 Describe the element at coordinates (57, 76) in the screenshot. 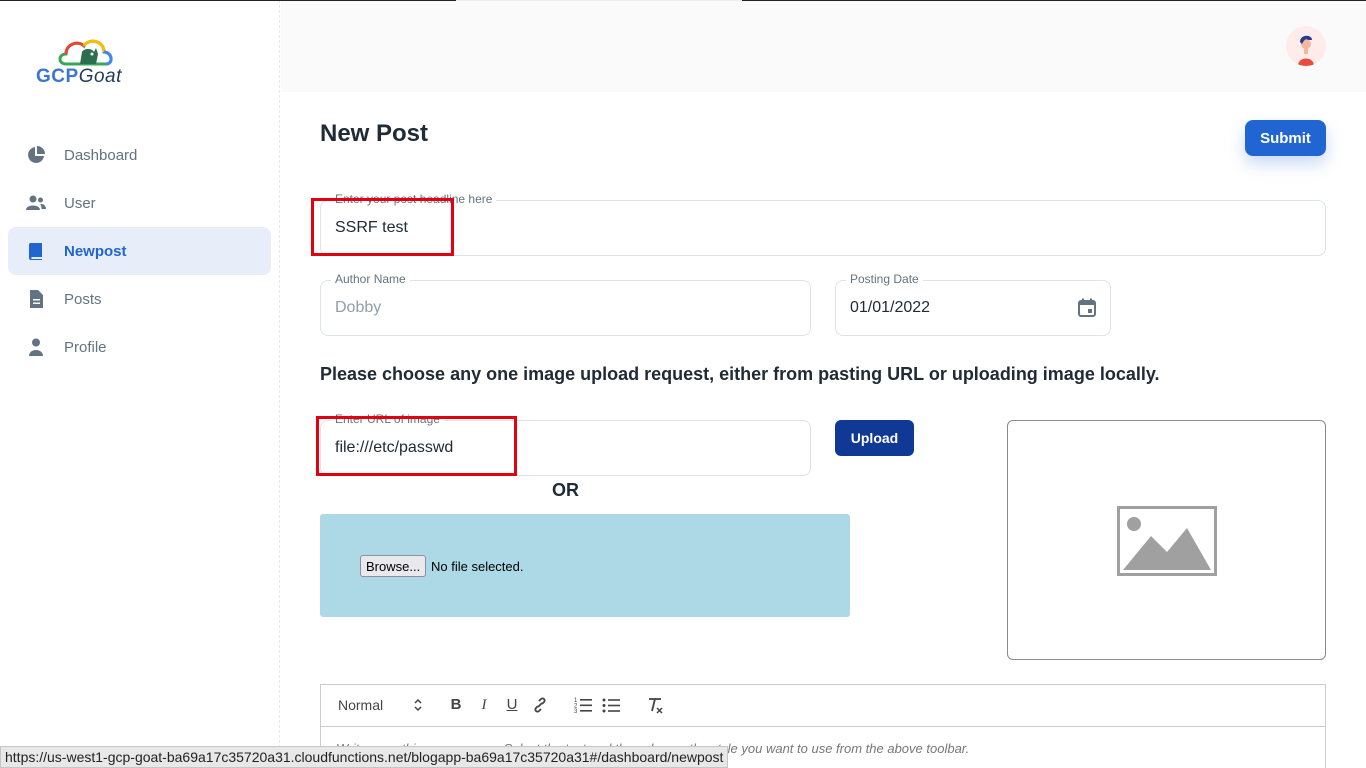

I see `logo-text-gcp: GCP` at that location.